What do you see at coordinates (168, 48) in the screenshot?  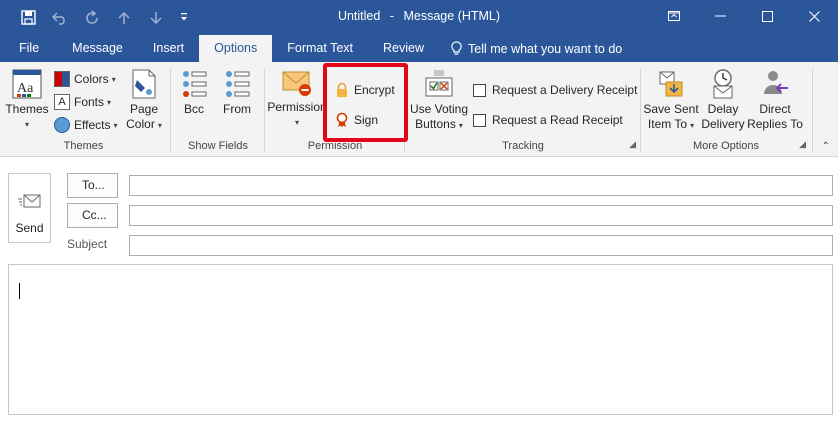 I see `tab-insert: Insert` at bounding box center [168, 48].